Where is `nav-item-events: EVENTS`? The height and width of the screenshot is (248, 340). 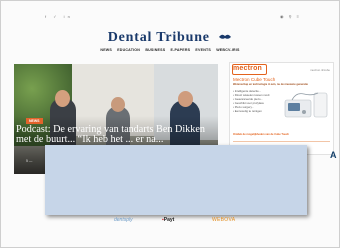 nav-item-events: EVENTS is located at coordinates (203, 50).